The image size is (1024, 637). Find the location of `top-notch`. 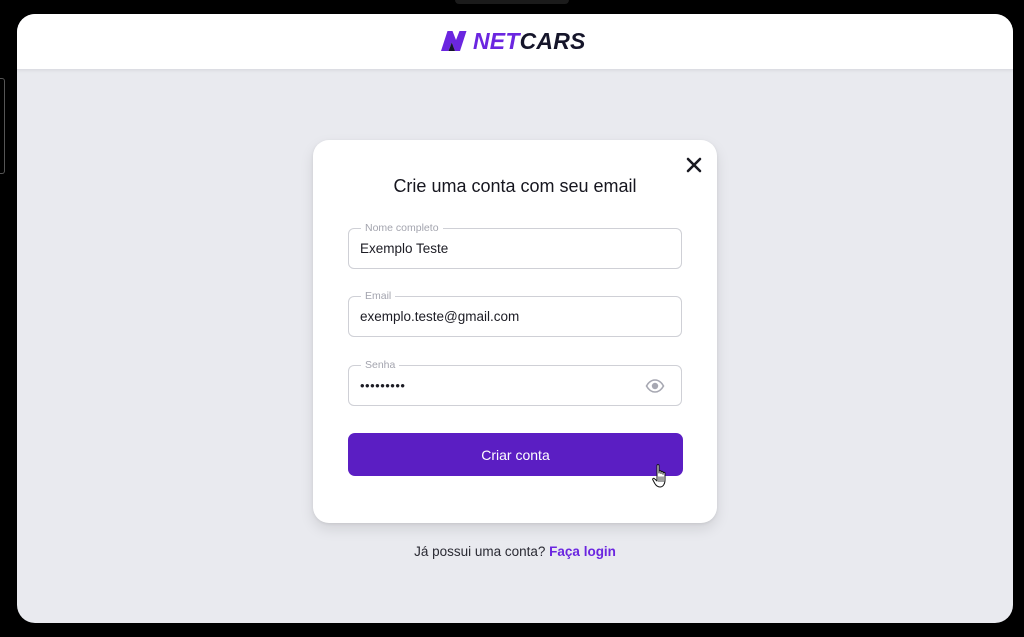

top-notch is located at coordinates (512, 2).